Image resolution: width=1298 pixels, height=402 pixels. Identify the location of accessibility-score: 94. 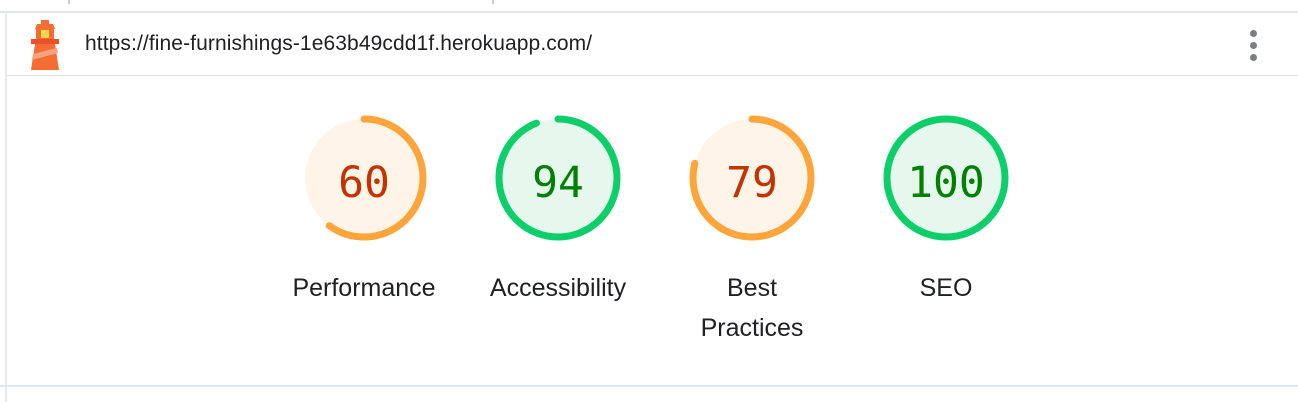
(558, 183).